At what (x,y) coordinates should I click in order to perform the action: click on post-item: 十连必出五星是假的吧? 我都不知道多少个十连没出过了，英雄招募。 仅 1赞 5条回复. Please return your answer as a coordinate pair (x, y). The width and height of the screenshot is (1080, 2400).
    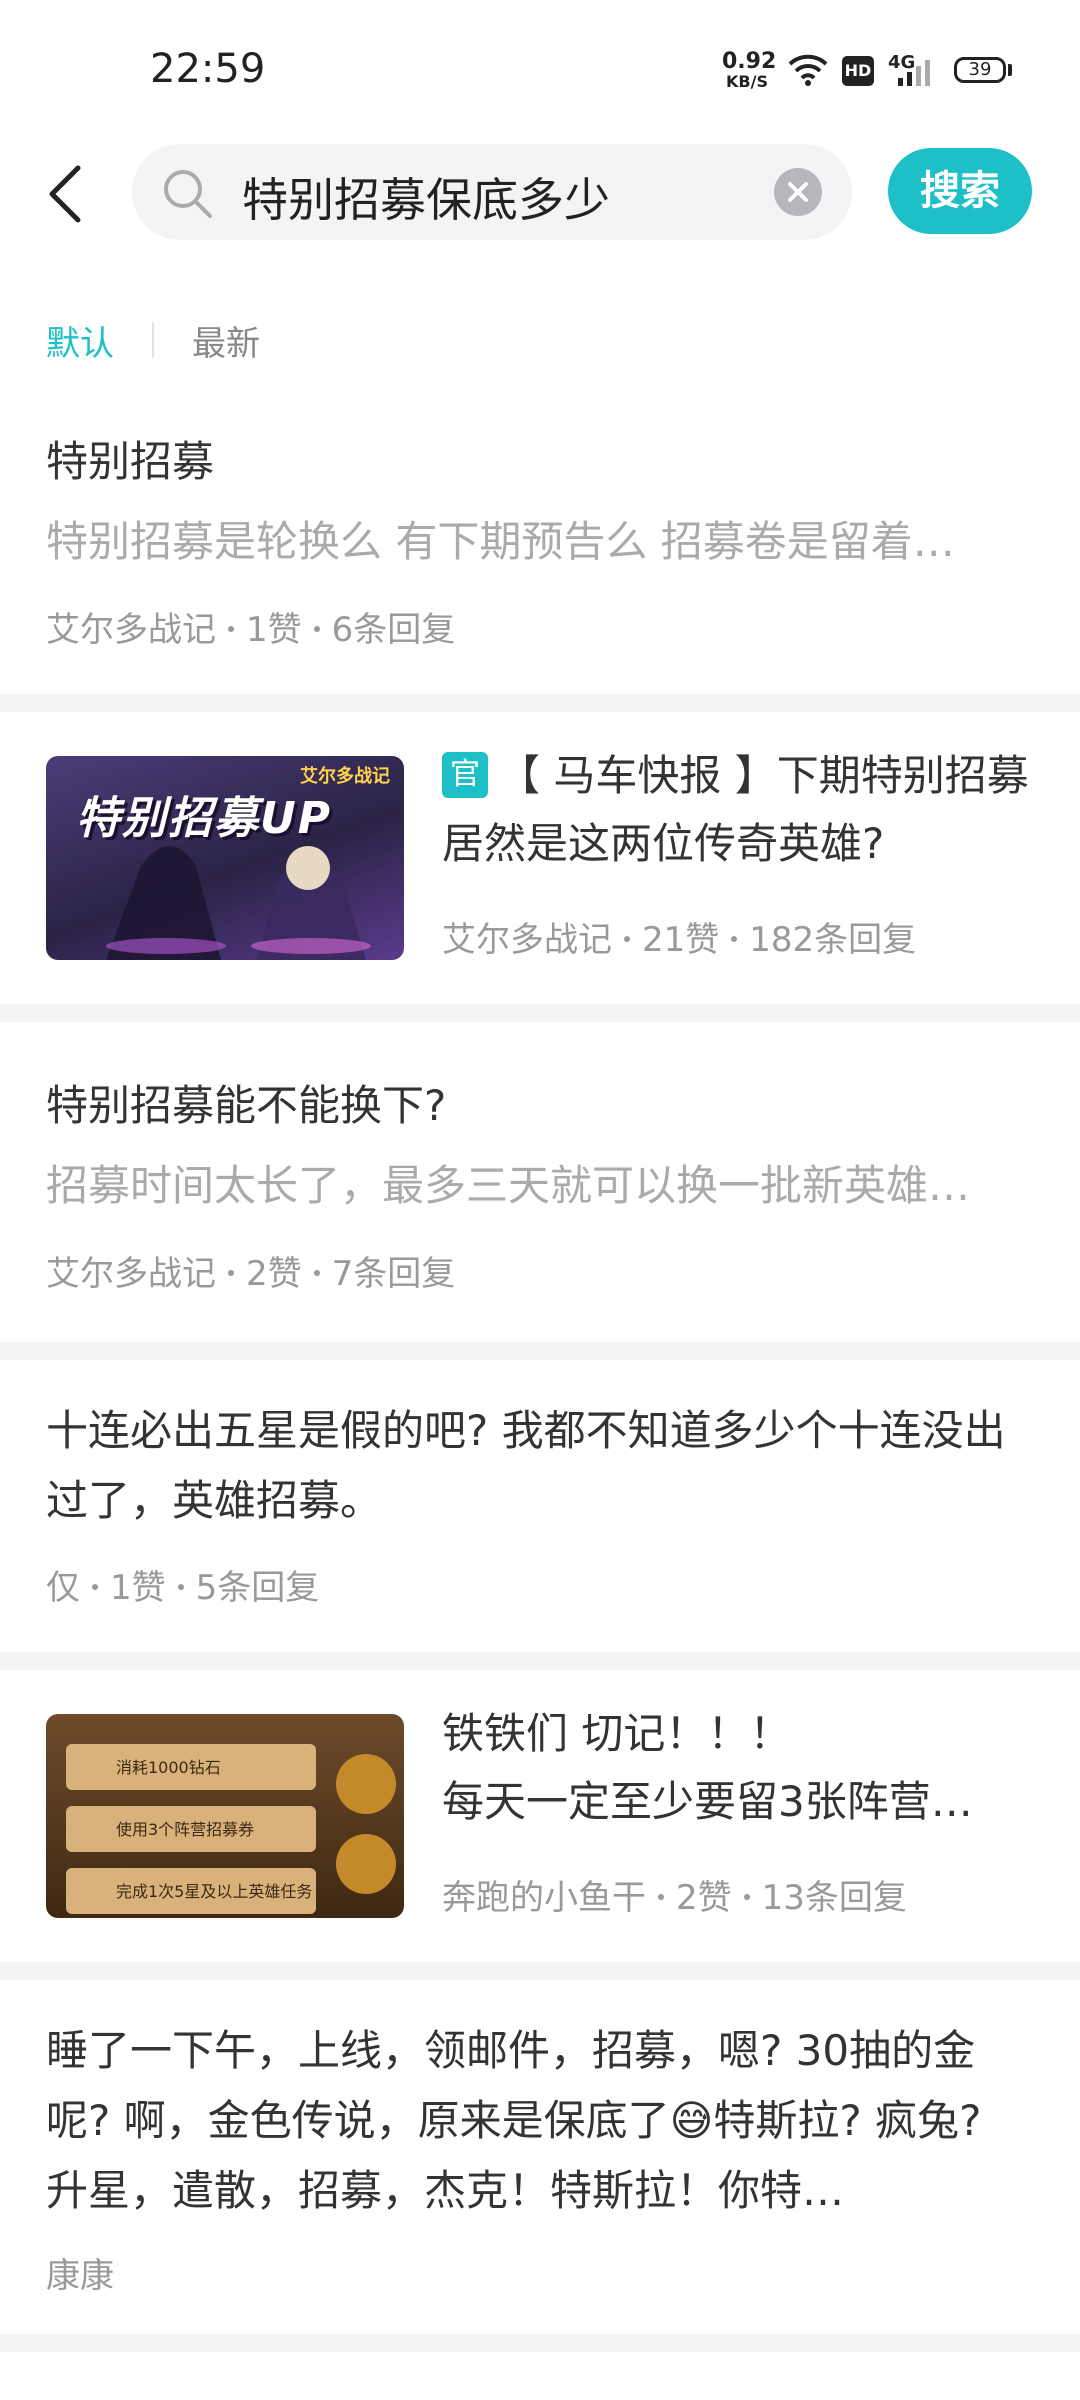
    Looking at the image, I should click on (540, 1505).